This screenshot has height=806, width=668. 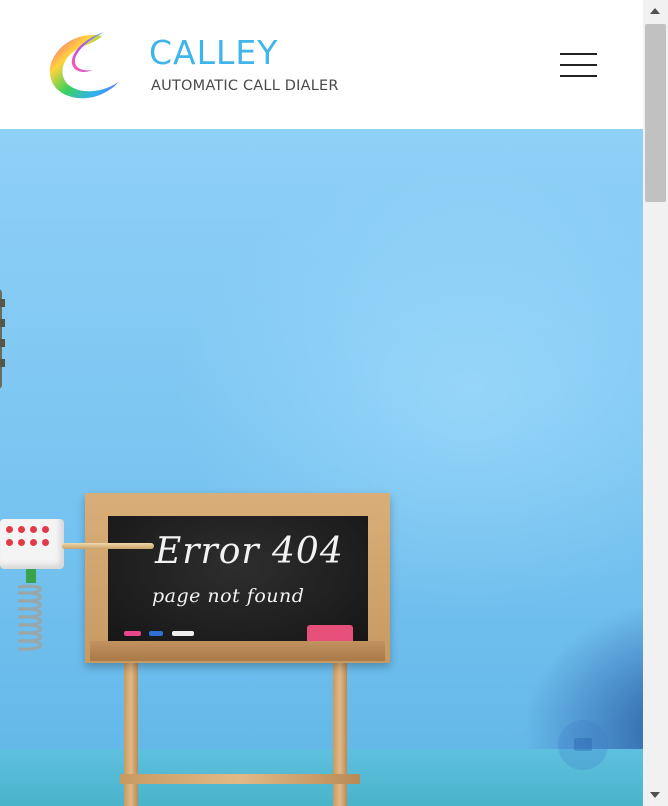 I want to click on brand-name: CALLEY, so click(x=214, y=52).